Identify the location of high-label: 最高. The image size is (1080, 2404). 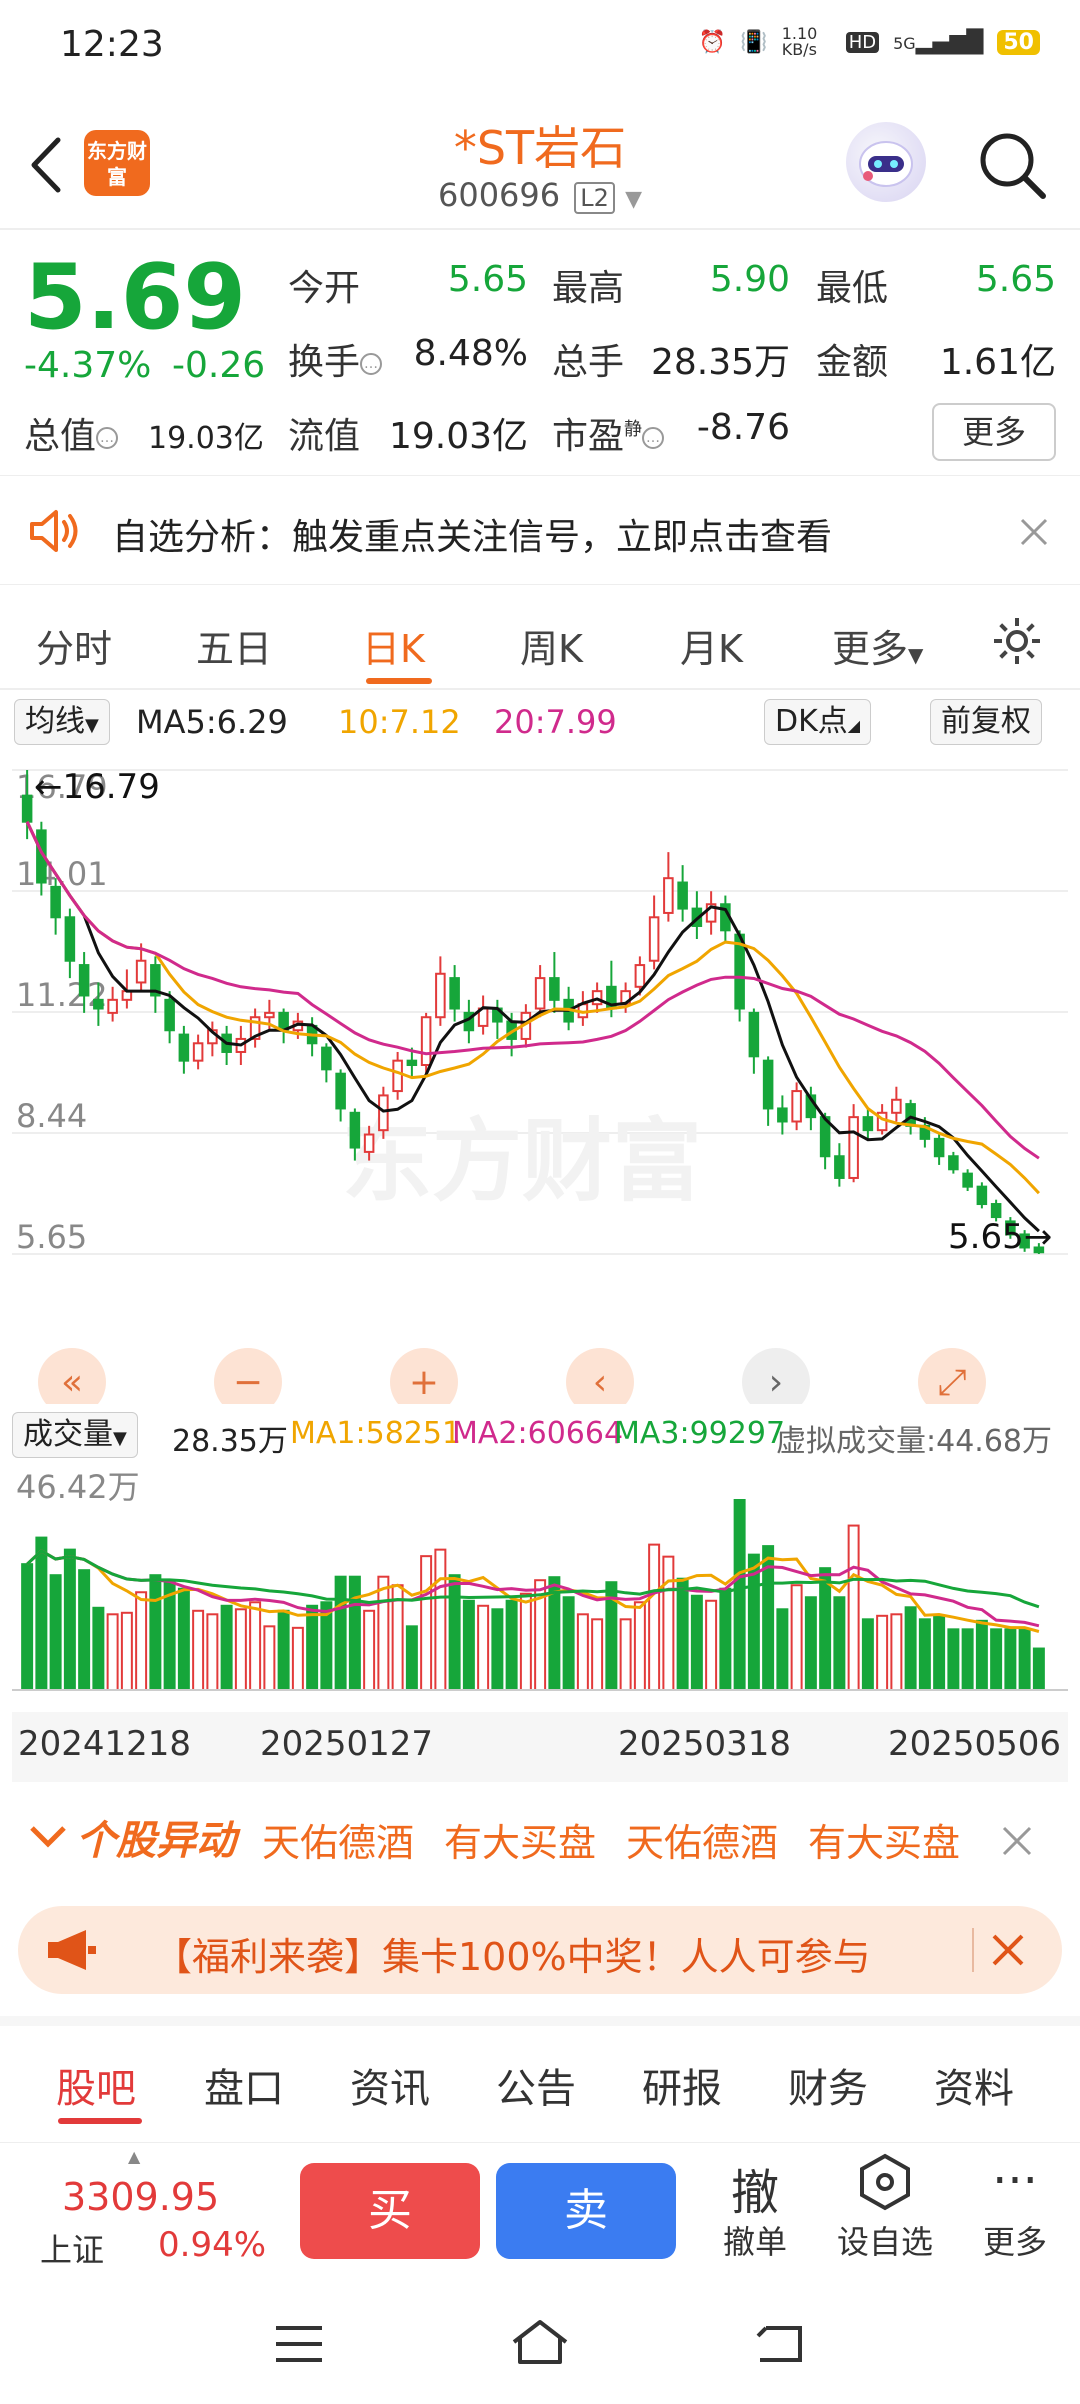
(588, 288).